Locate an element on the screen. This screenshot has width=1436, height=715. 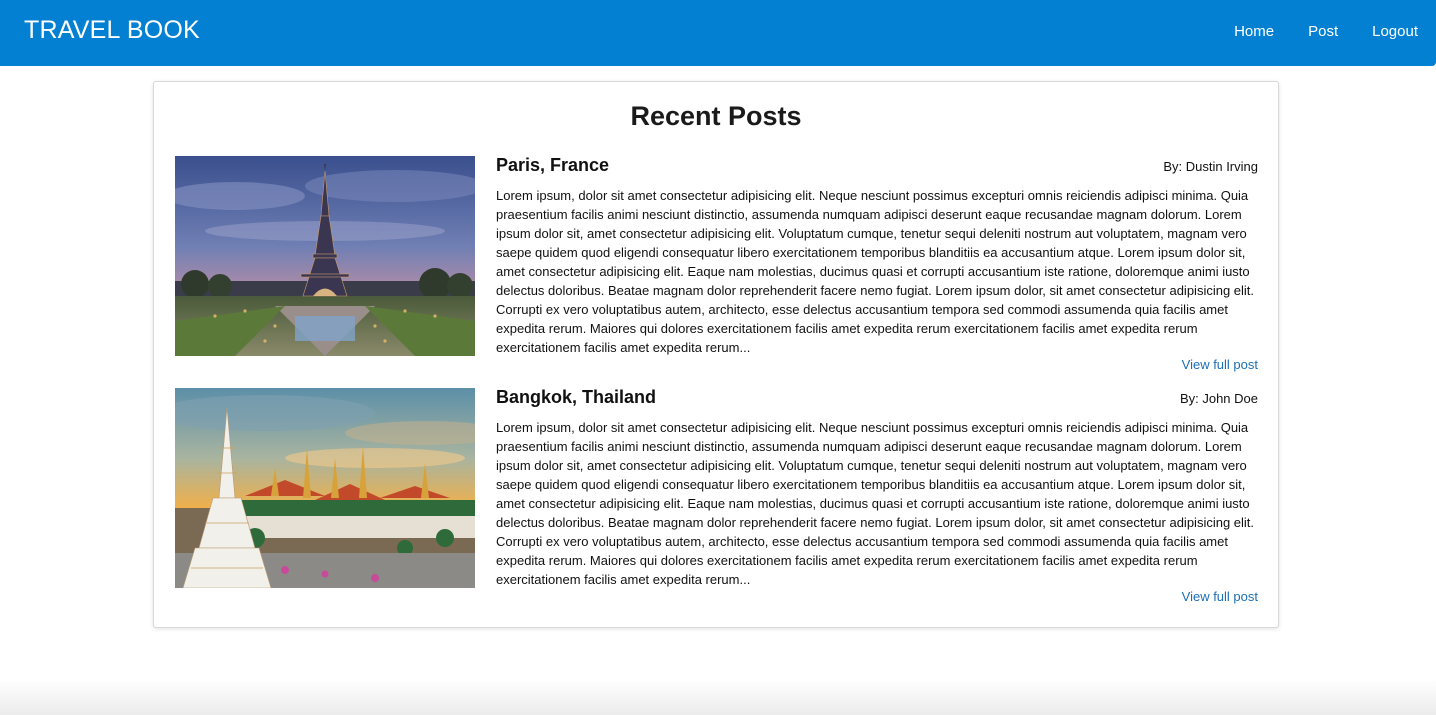
nav-post-link: Post is located at coordinates (1323, 31).